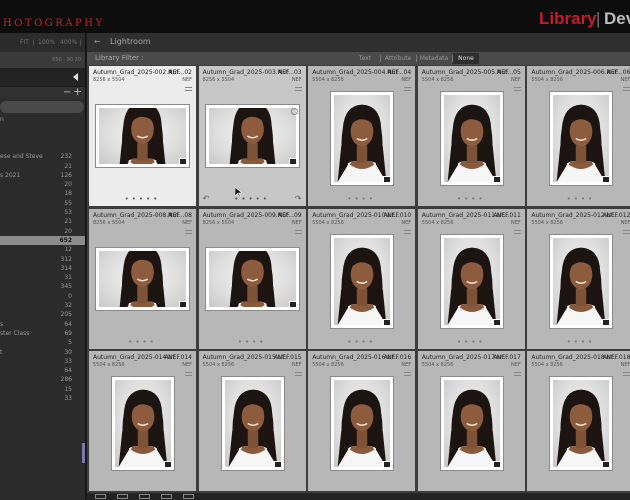 The width and height of the screenshot is (630, 500). What do you see at coordinates (42, 352) in the screenshot?
I see `collection-item: t 30` at bounding box center [42, 352].